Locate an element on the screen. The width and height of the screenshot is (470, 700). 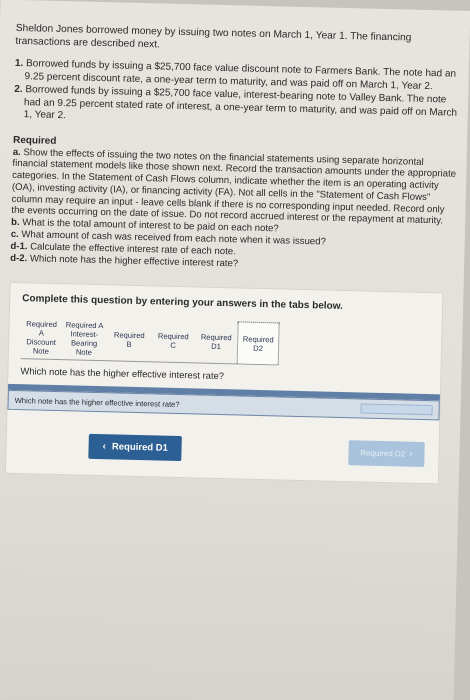
next-tab-label: Required D2 is located at coordinates (383, 454).